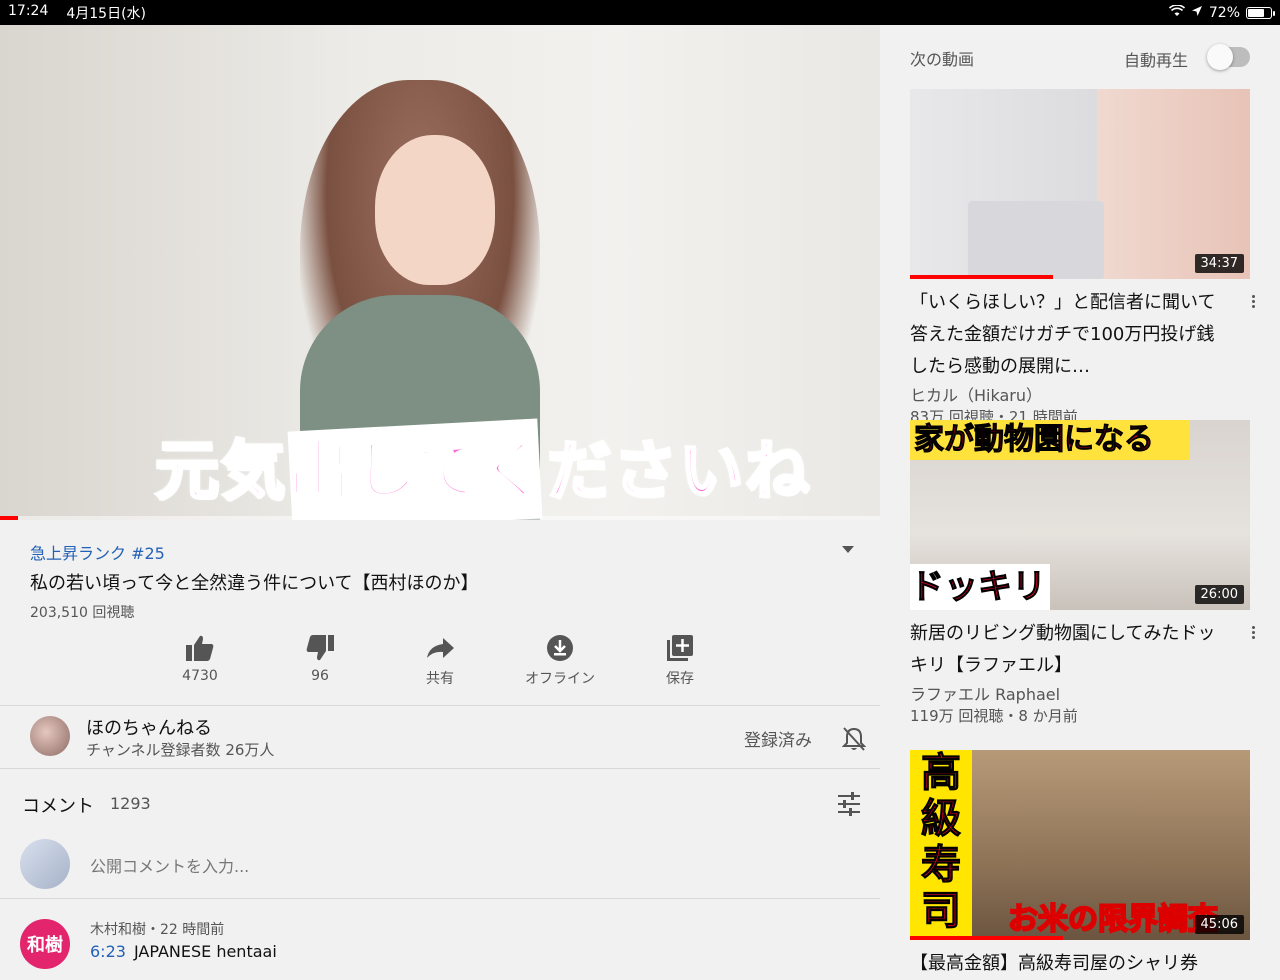  I want to click on video-duration: 45:06, so click(1219, 924).